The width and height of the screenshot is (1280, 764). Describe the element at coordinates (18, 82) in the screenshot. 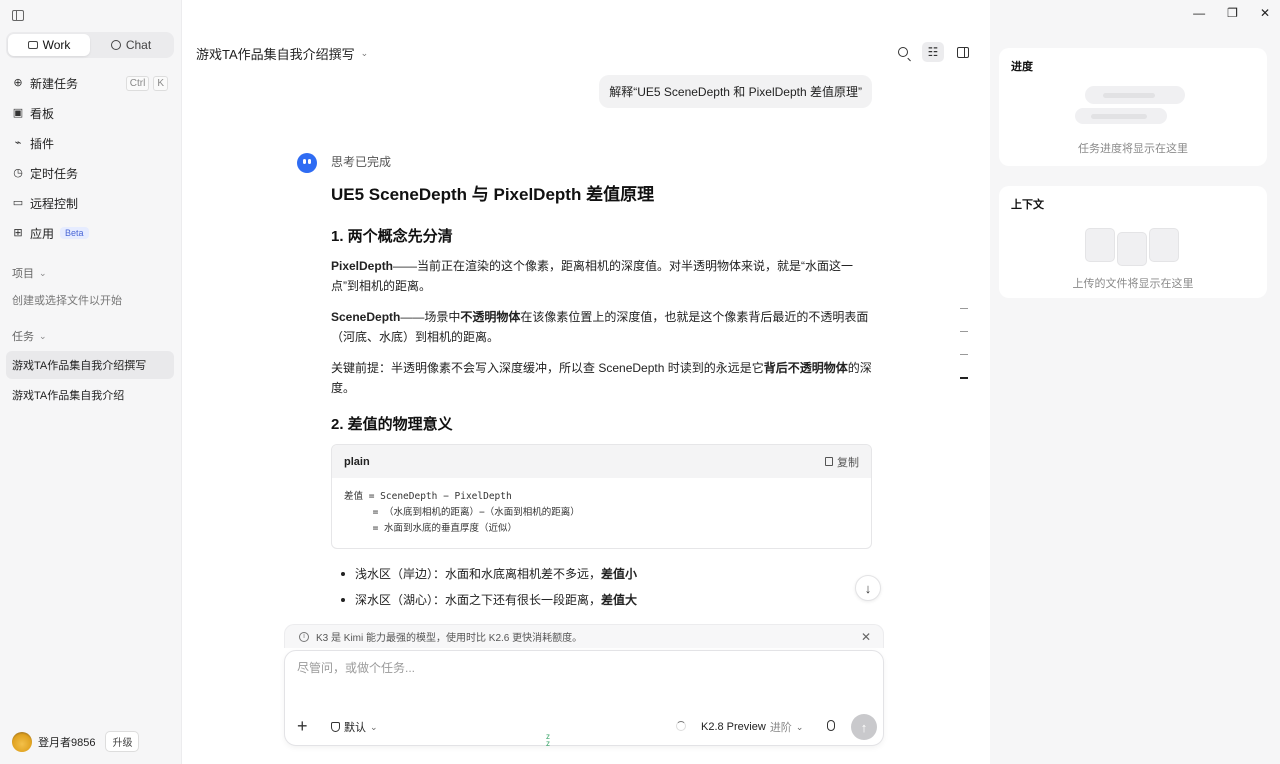

I see `plus-circle-icon: ⊕` at that location.